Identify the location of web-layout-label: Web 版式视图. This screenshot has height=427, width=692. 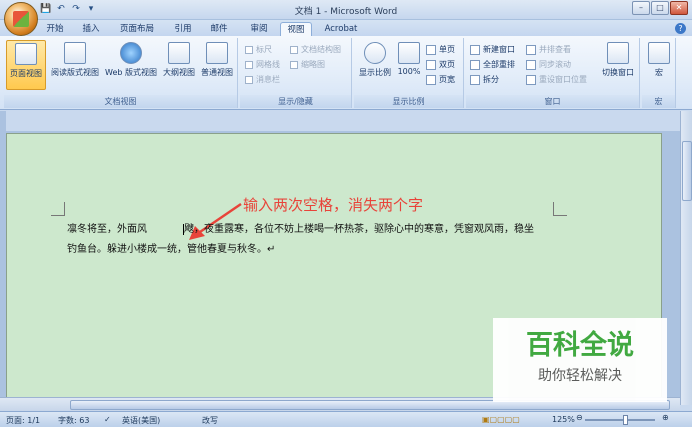
(131, 72).